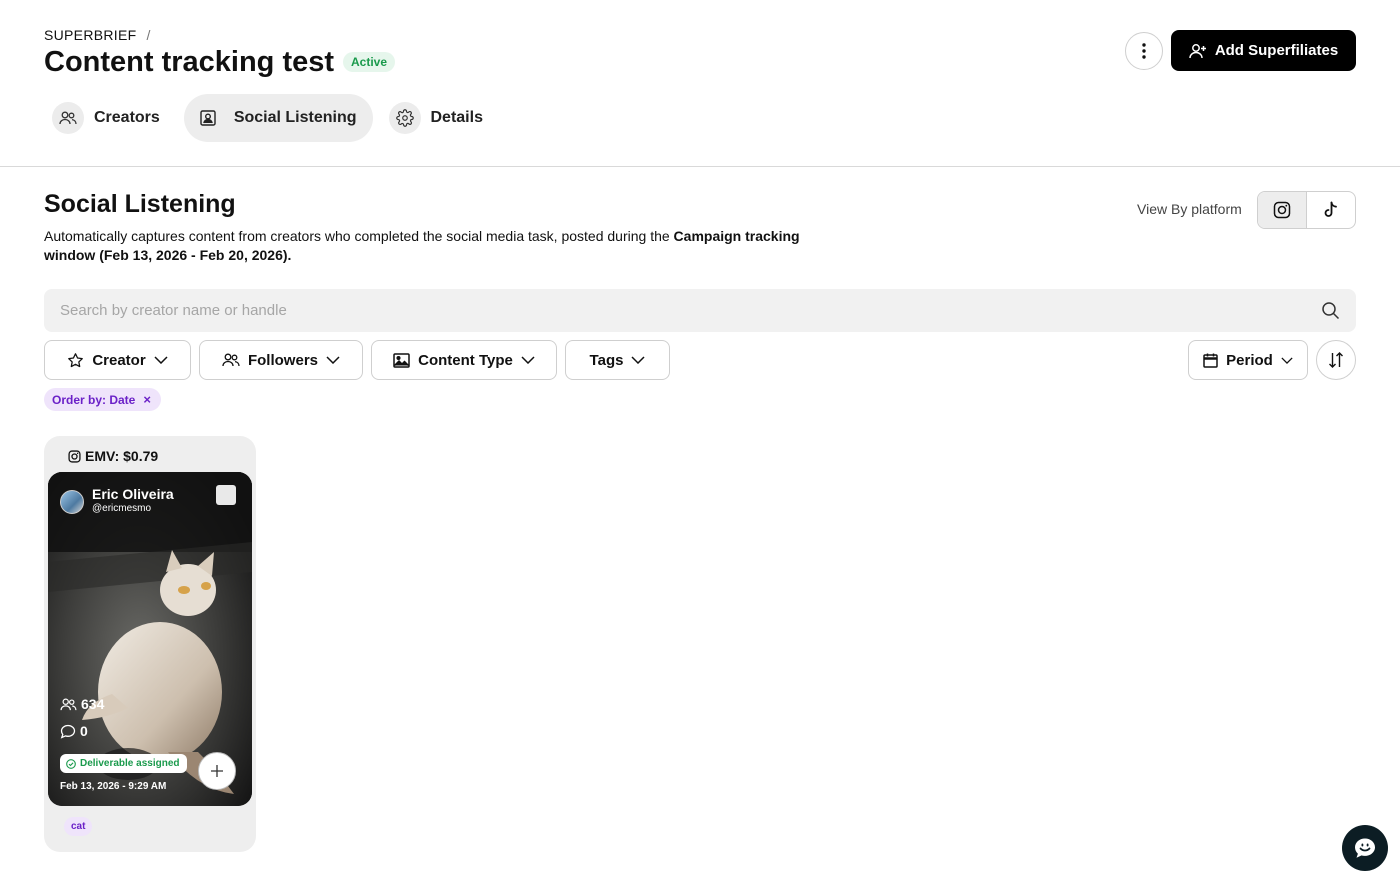 The image size is (1400, 881). I want to click on content-type-filter-button: Content Type, so click(464, 360).